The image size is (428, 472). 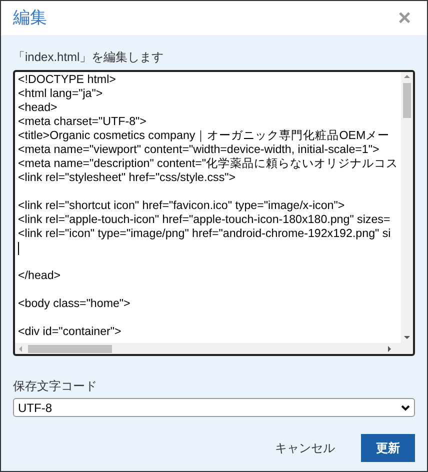 What do you see at coordinates (60, 94) in the screenshot?
I see `code-line: <html lang="ja">` at bounding box center [60, 94].